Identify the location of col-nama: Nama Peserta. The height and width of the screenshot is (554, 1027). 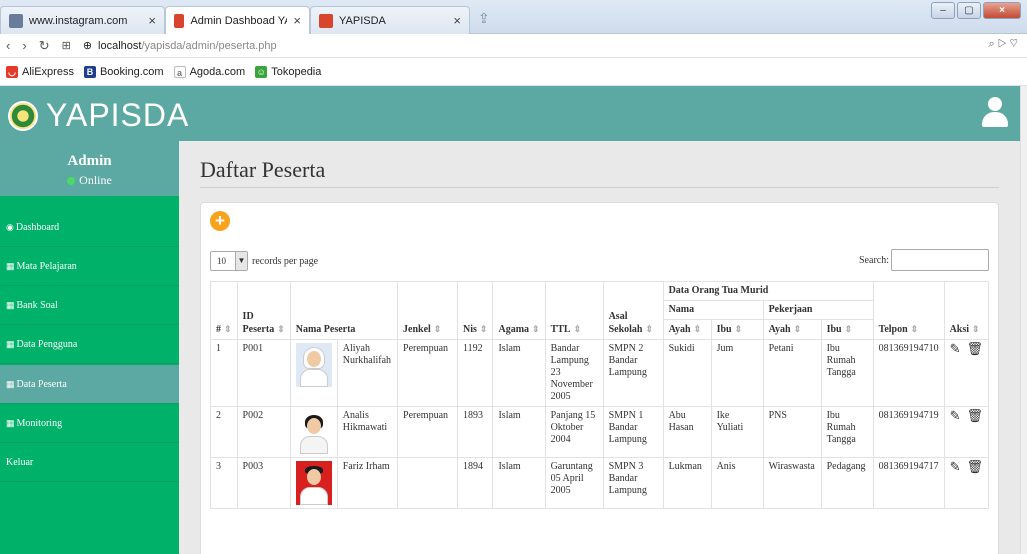
(344, 310).